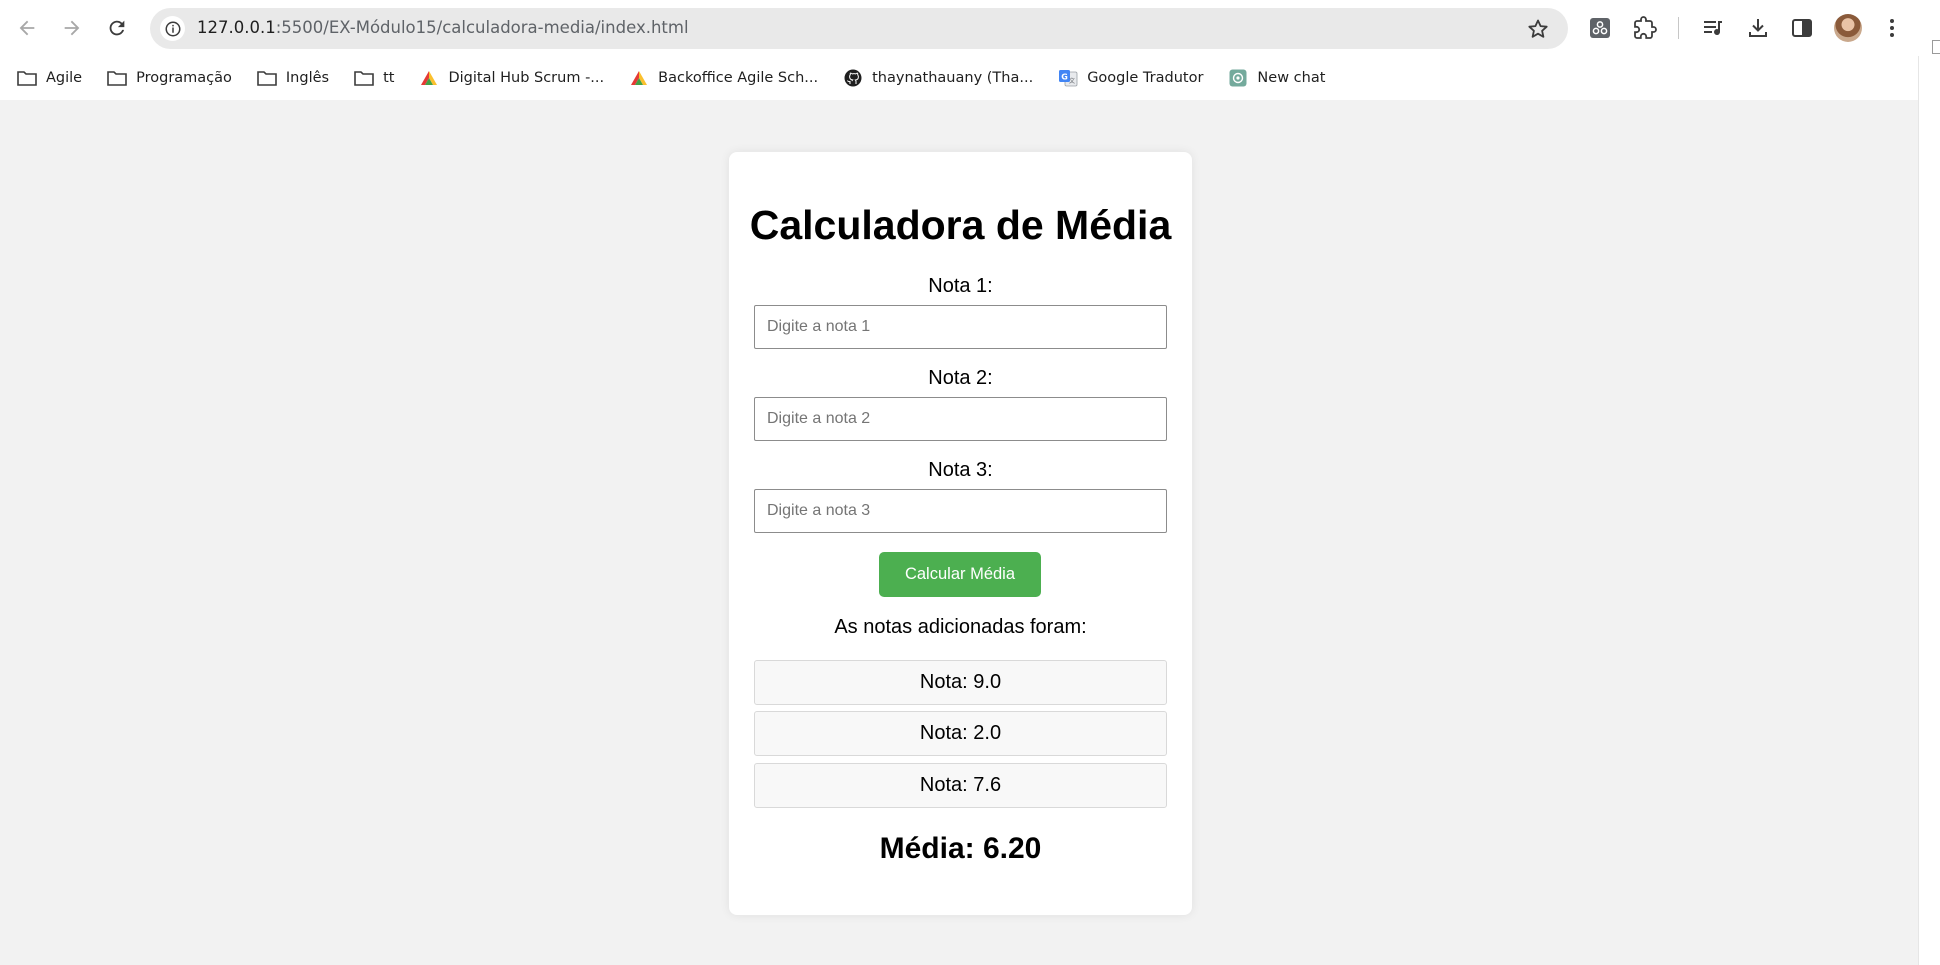 The height and width of the screenshot is (965, 1940). What do you see at coordinates (960, 225) in the screenshot?
I see `page-title: Calculadora de Média` at bounding box center [960, 225].